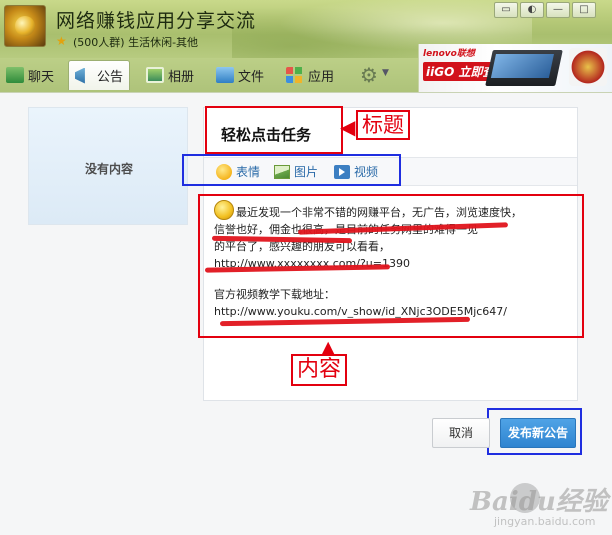 The height and width of the screenshot is (535, 612). Describe the element at coordinates (545, 521) in the screenshot. I see `watermark-url: jingyan.baidu.com` at that location.